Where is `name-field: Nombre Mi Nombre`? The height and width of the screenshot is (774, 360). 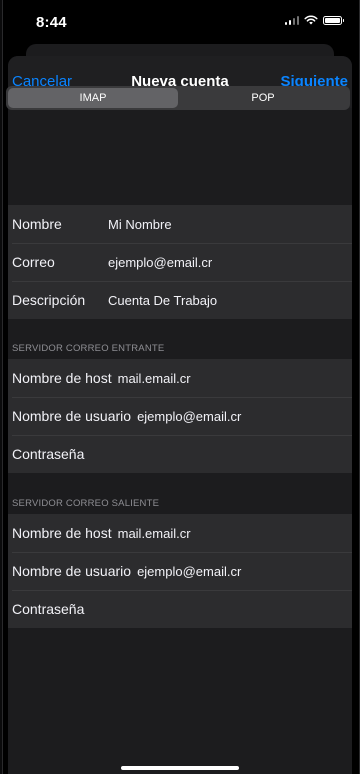
name-field: Nombre Mi Nombre is located at coordinates (180, 224).